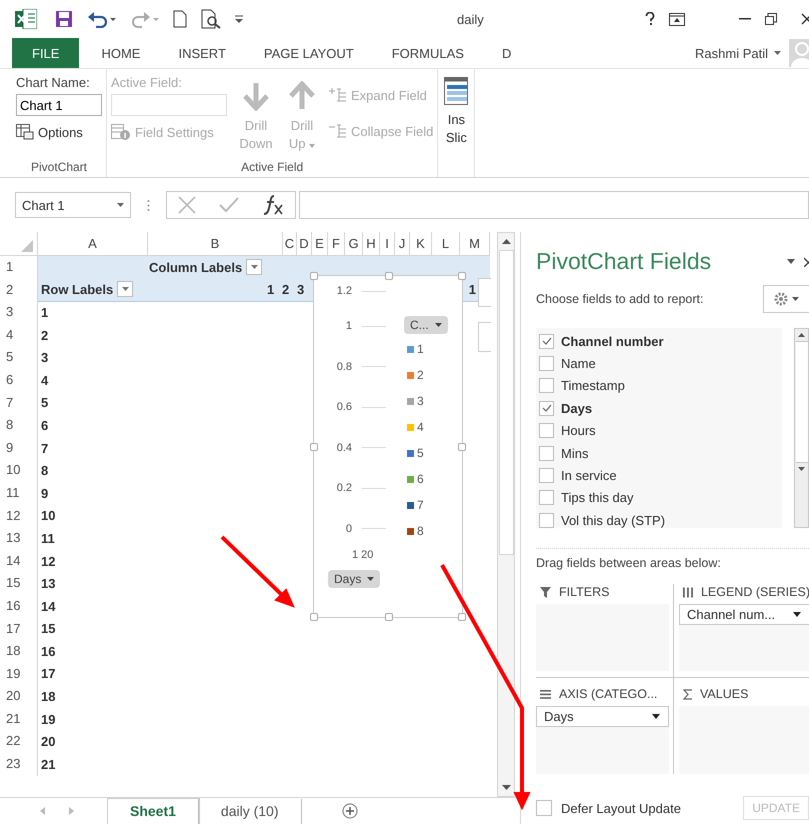 The width and height of the screenshot is (809, 824). I want to click on undo-icon, so click(102, 19).